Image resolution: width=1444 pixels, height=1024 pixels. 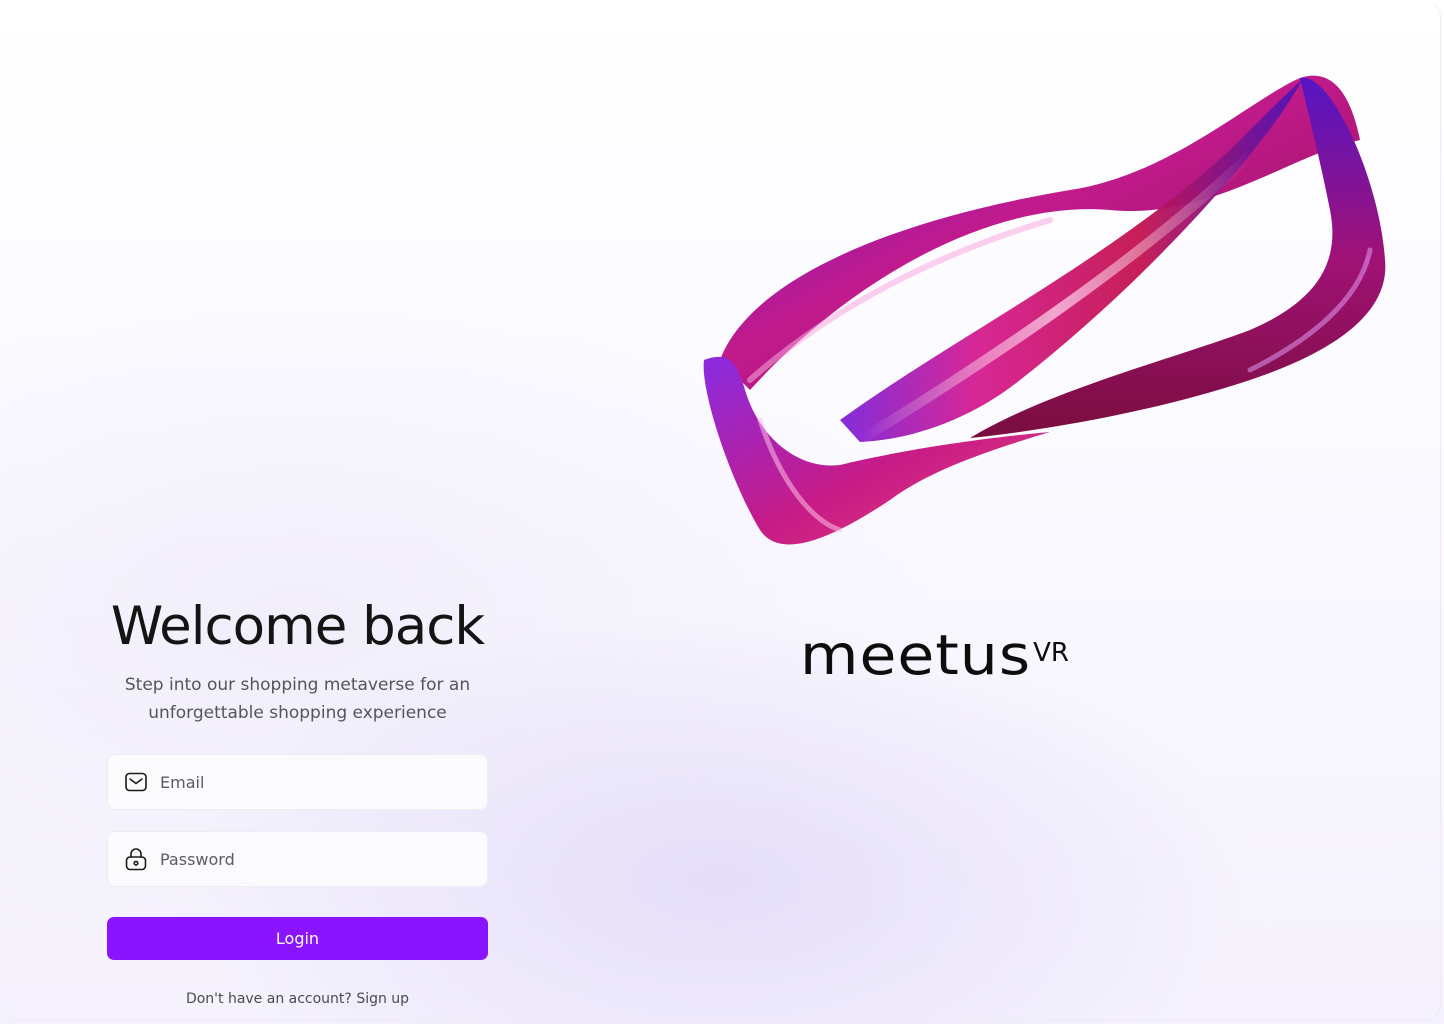 What do you see at coordinates (916, 655) in the screenshot?
I see `brand-name: meetus` at bounding box center [916, 655].